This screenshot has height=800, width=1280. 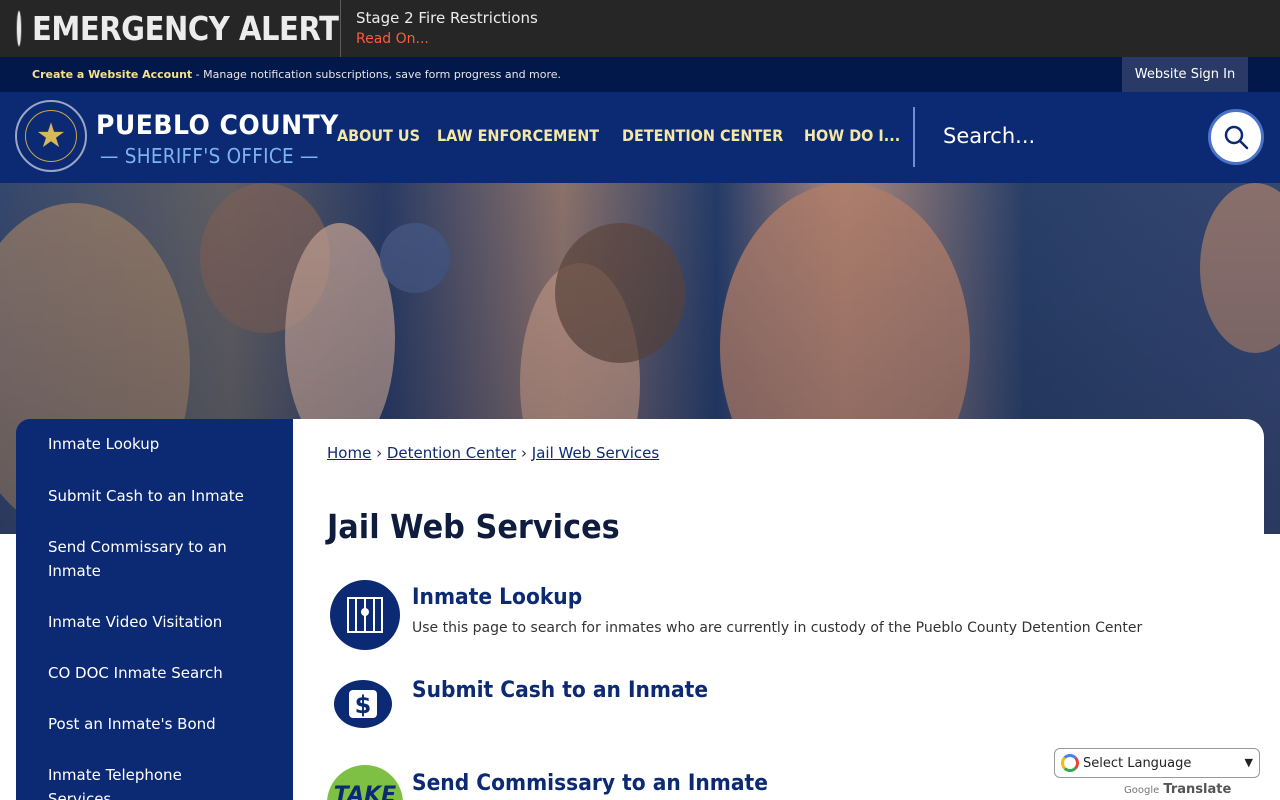 What do you see at coordinates (1137, 763) in the screenshot?
I see `language-select-label: Select Language` at bounding box center [1137, 763].